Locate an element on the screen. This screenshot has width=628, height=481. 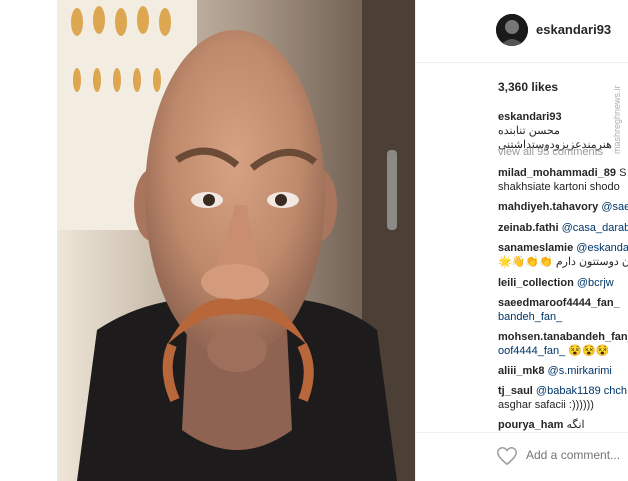
comment-item: saeedmaroof4444_fan_ bandeh_fan_ is located at coordinates (559, 310).